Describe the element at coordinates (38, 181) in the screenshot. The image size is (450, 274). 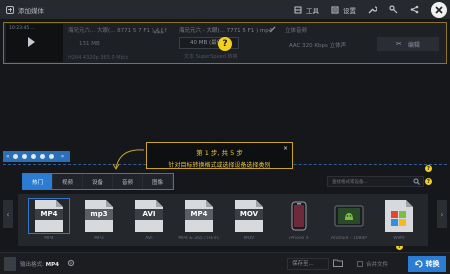
I see `tab-popular: 热门` at that location.